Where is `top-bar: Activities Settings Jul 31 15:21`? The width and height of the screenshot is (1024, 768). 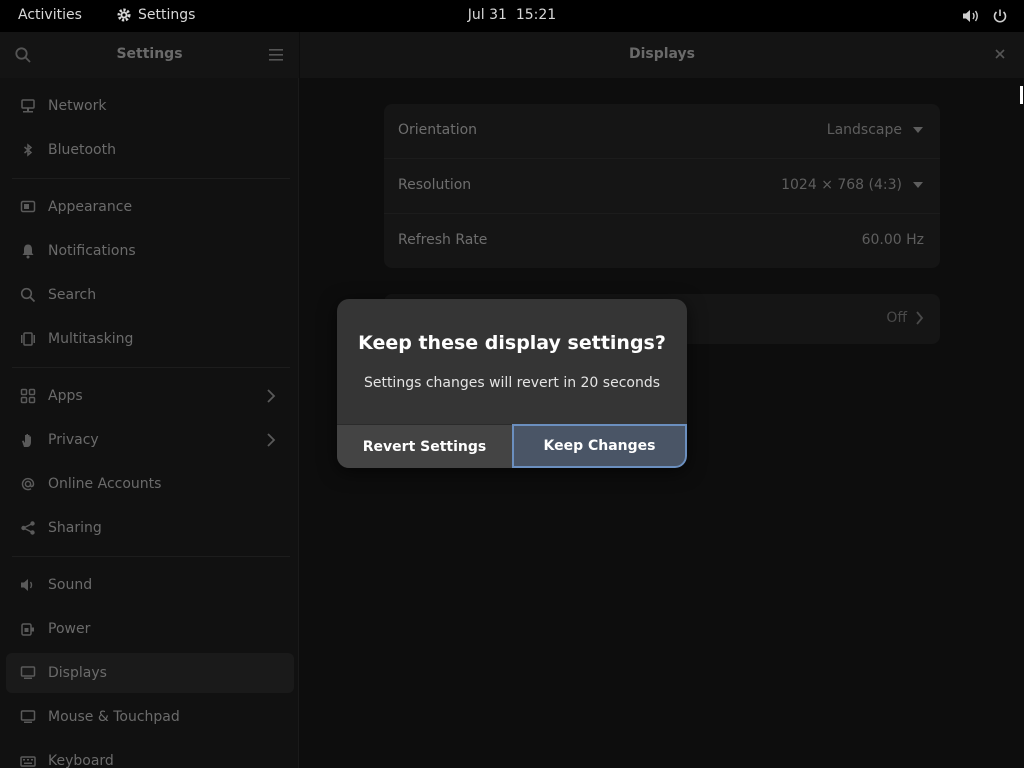 top-bar: Activities Settings Jul 31 15:21 is located at coordinates (512, 16).